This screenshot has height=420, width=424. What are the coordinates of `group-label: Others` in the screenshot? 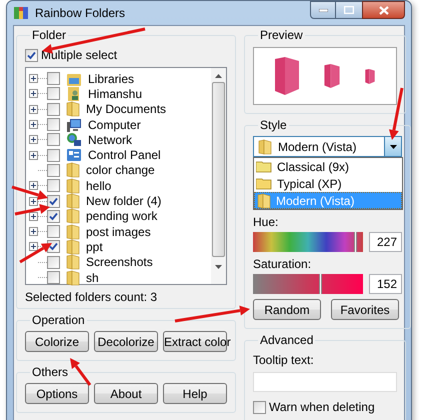 It's located at (50, 372).